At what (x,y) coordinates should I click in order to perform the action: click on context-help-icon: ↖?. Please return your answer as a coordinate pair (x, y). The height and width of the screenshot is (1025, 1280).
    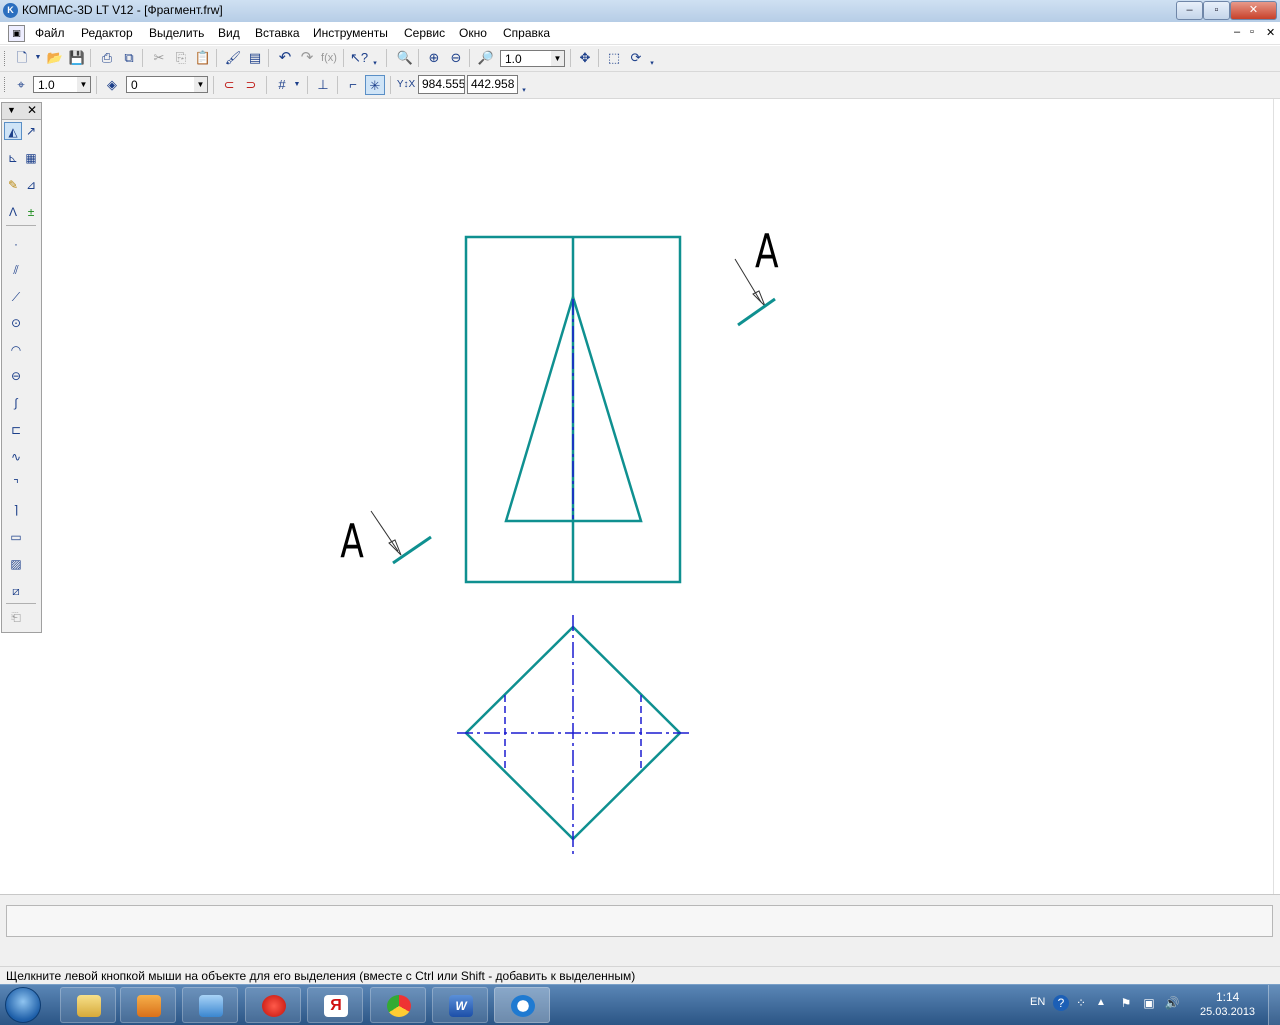
    Looking at the image, I should click on (359, 58).